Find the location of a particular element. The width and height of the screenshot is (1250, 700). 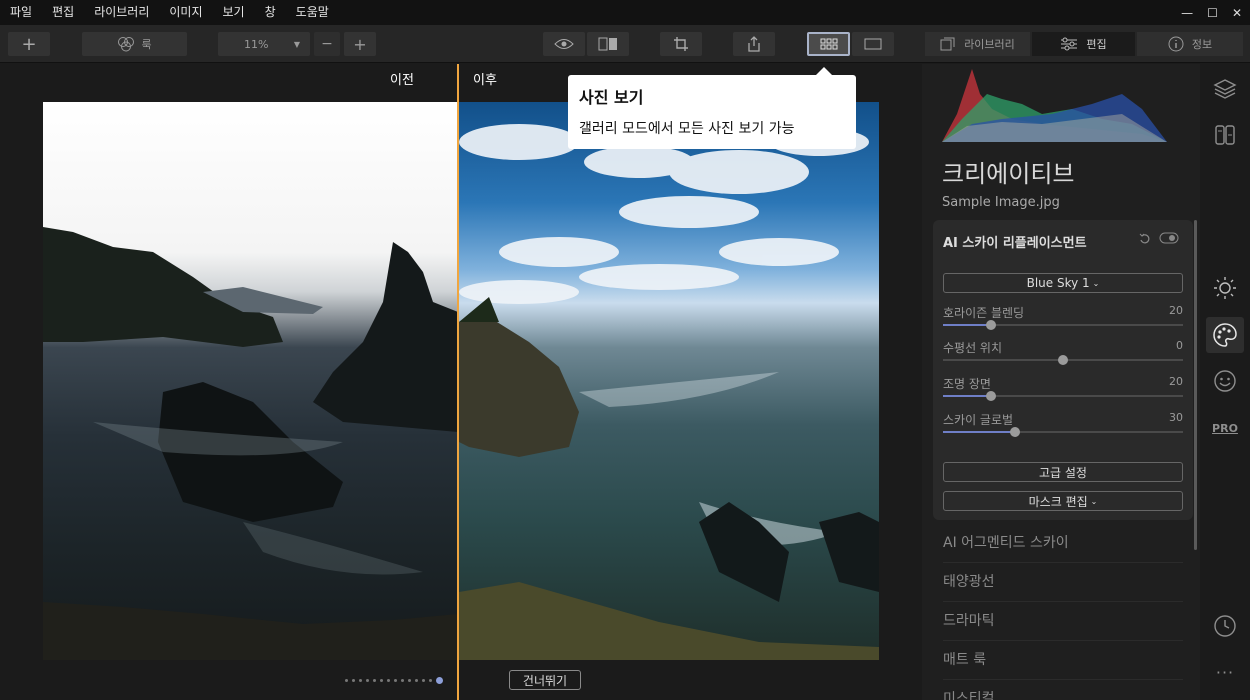

menu-edit: 편집 is located at coordinates (63, 12).